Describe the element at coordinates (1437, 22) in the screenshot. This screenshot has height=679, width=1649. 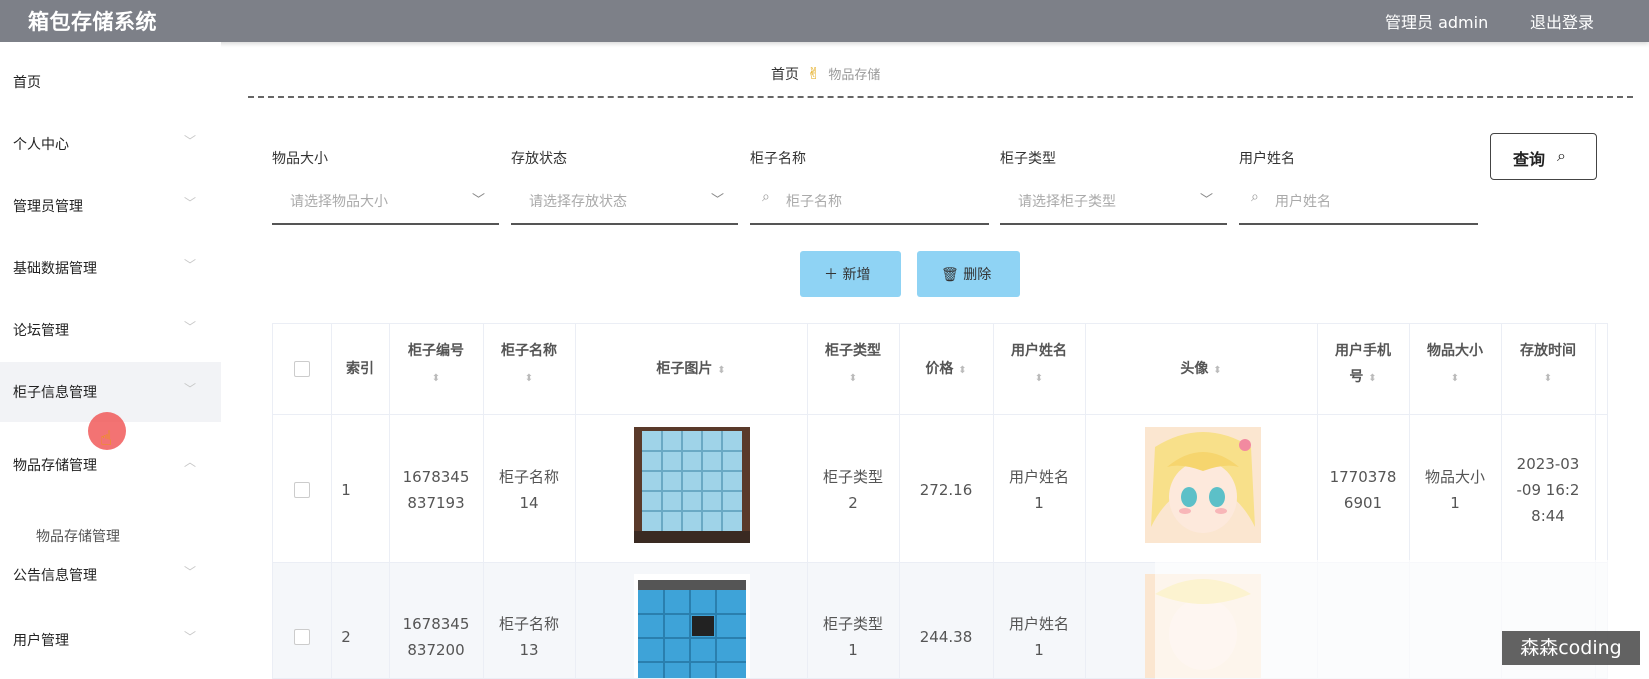
I see `admin-user-label: 管理员 admin` at that location.